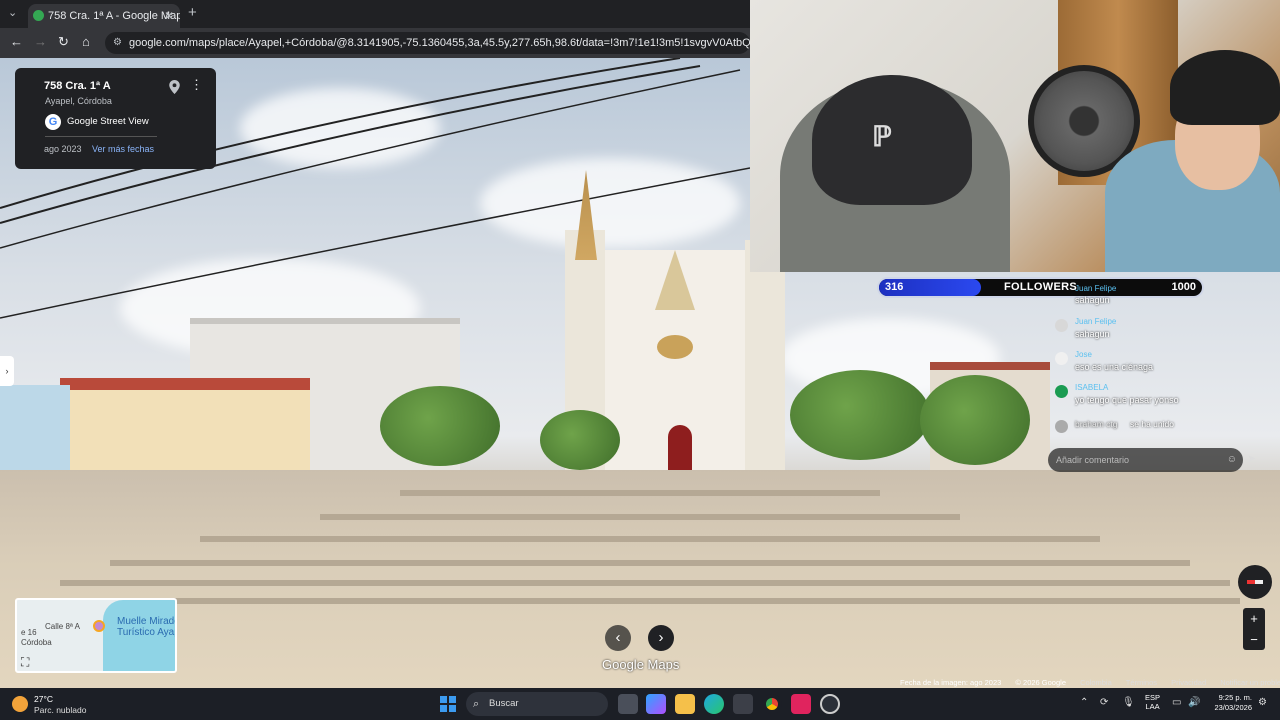 Image resolution: width=1280 pixels, height=720 pixels. I want to click on expand-map-icon: ⛶, so click(25, 662).